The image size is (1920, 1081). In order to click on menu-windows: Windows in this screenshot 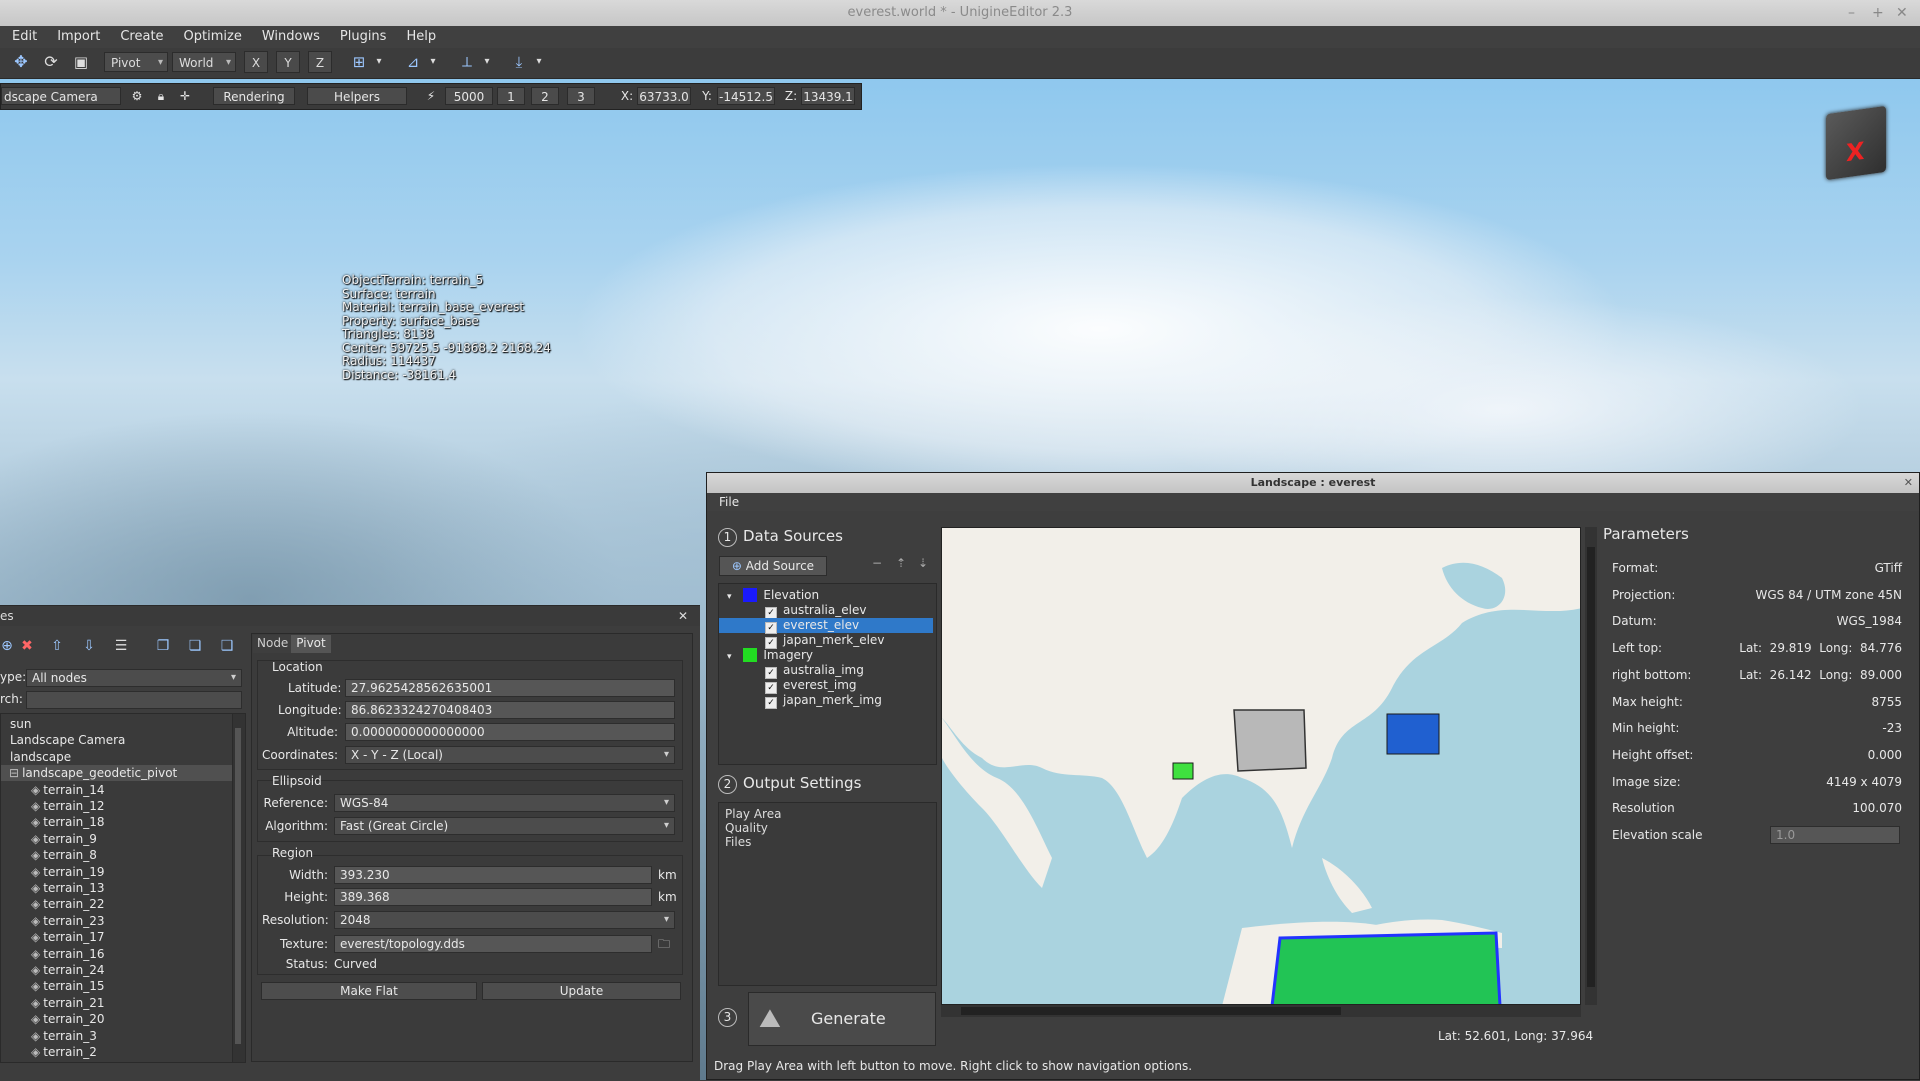, I will do `click(291, 37)`.